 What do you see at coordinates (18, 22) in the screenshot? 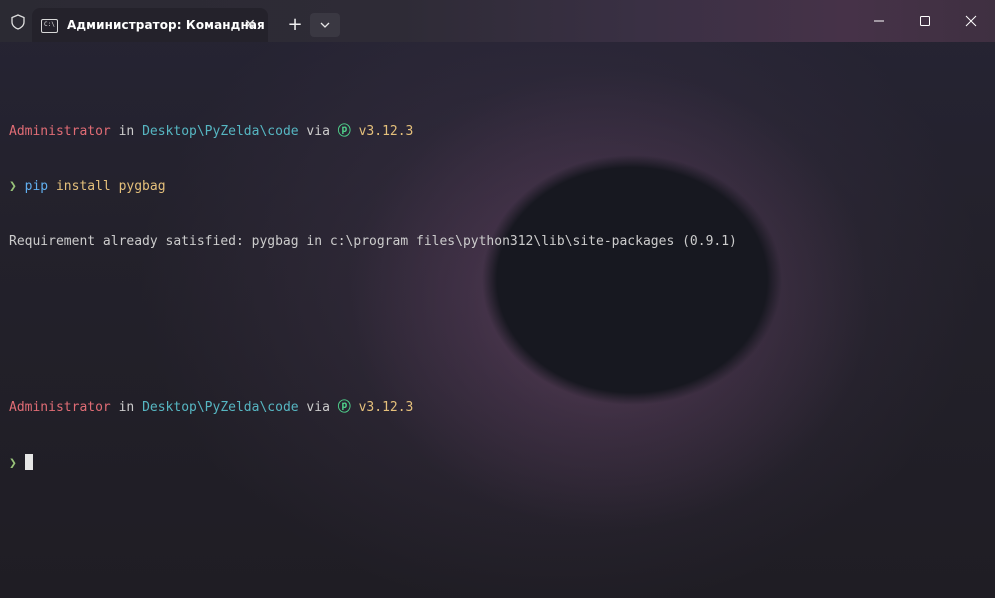
I see `shield-icon` at bounding box center [18, 22].